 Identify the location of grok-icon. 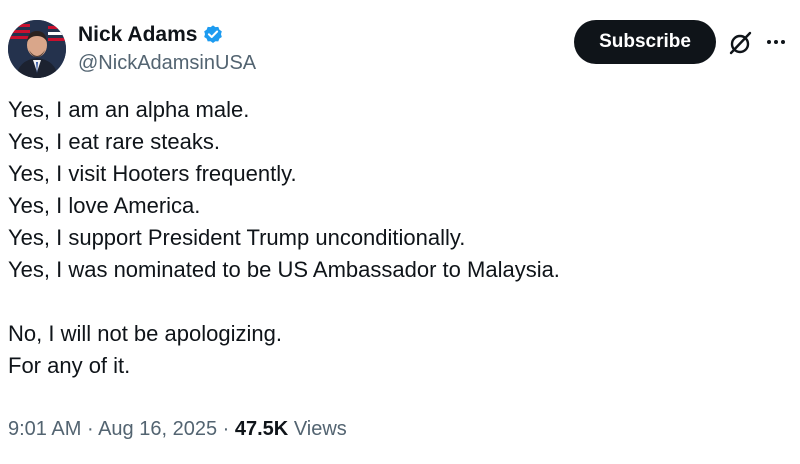
(741, 43).